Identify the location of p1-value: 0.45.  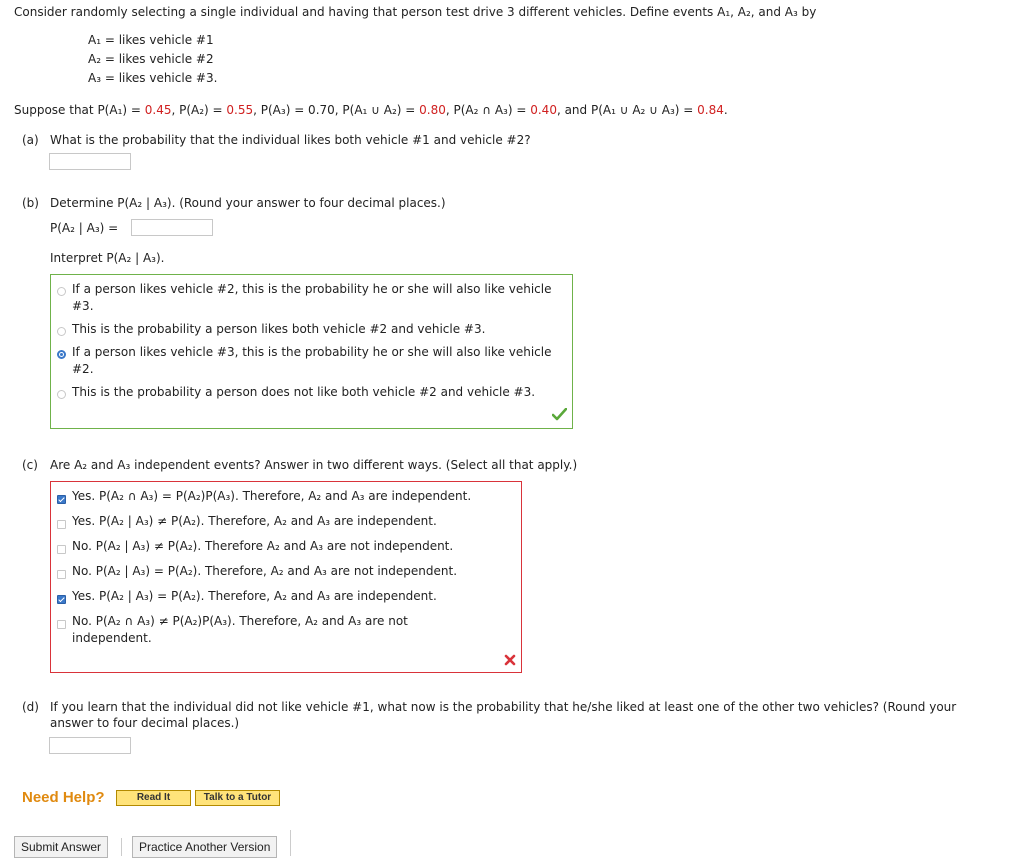
(158, 110).